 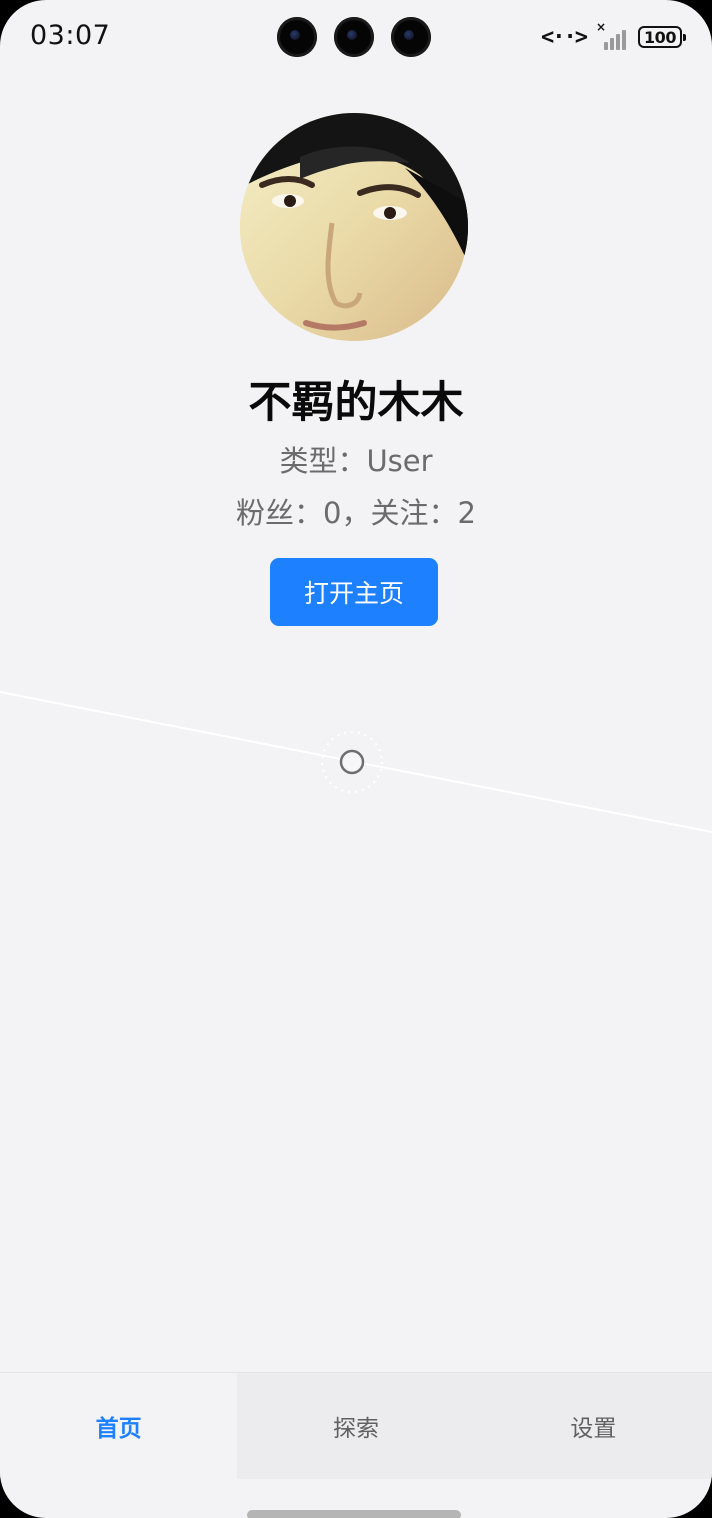 I want to click on home-indicator, so click(x=354, y=1514).